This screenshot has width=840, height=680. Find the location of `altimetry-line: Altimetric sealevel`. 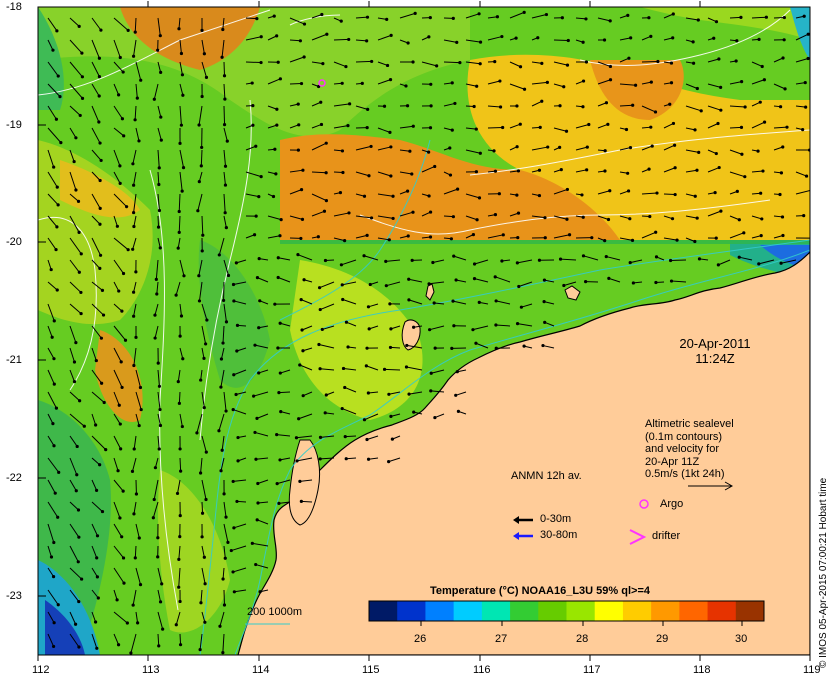

altimetry-line: Altimetric sealevel is located at coordinates (689, 424).